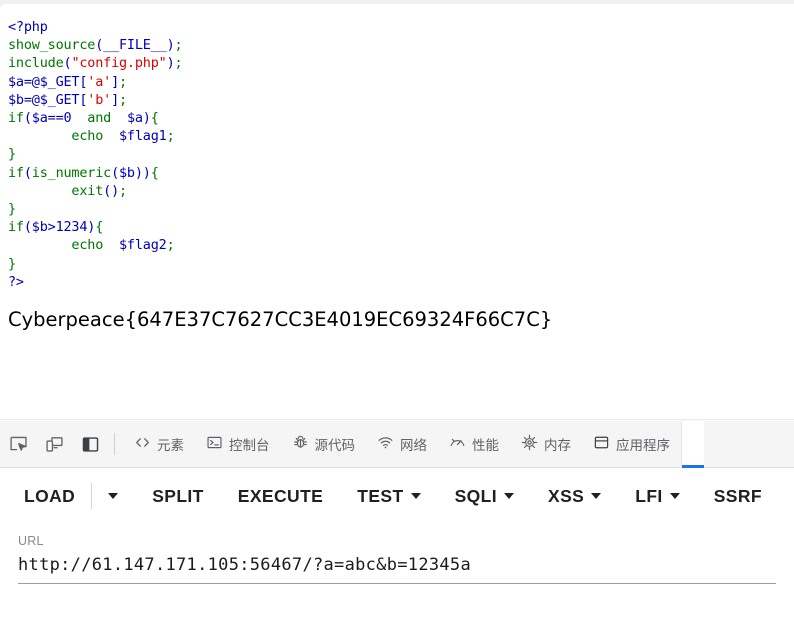  What do you see at coordinates (280, 496) in the screenshot?
I see `execute-button: EXECUTE` at bounding box center [280, 496].